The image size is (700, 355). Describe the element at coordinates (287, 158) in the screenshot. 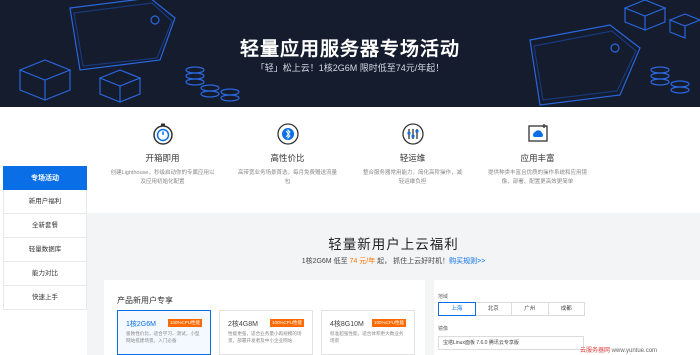

I see `feature-title: 高性价比` at that location.